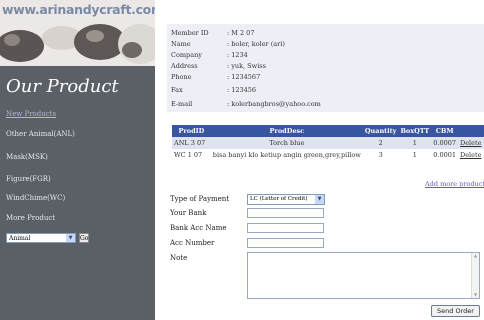  Describe the element at coordinates (218, 66) in the screenshot. I see `info-row-address: Address : yuk, Swiss` at that location.